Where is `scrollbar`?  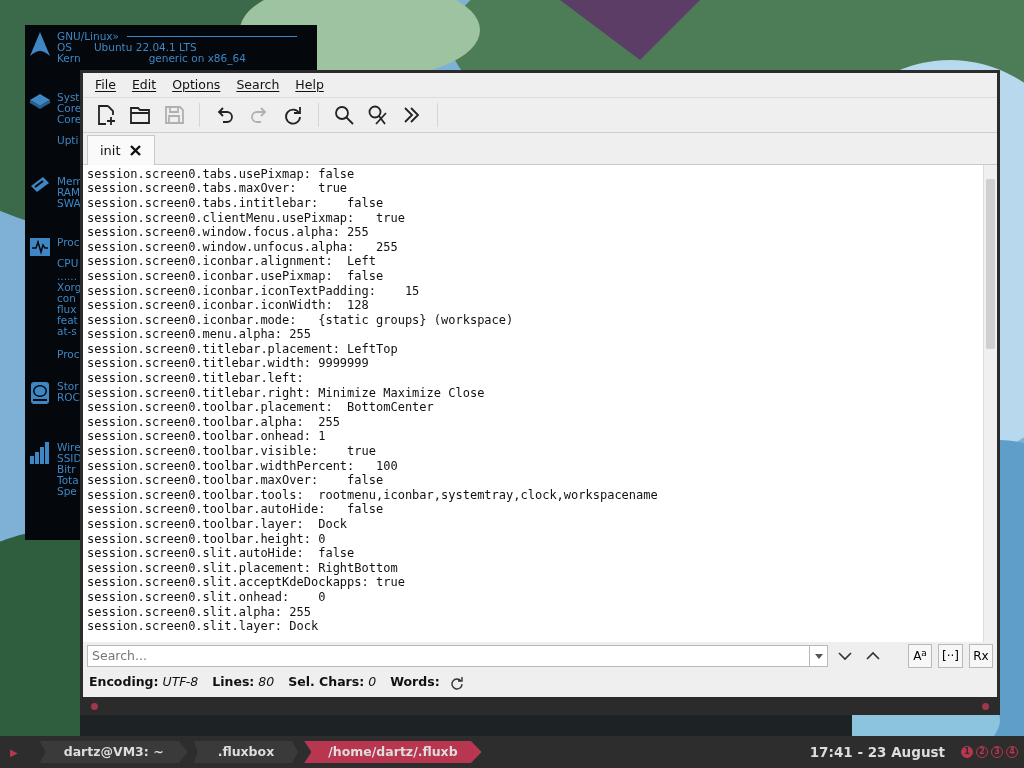
scrollbar is located at coordinates (990, 403).